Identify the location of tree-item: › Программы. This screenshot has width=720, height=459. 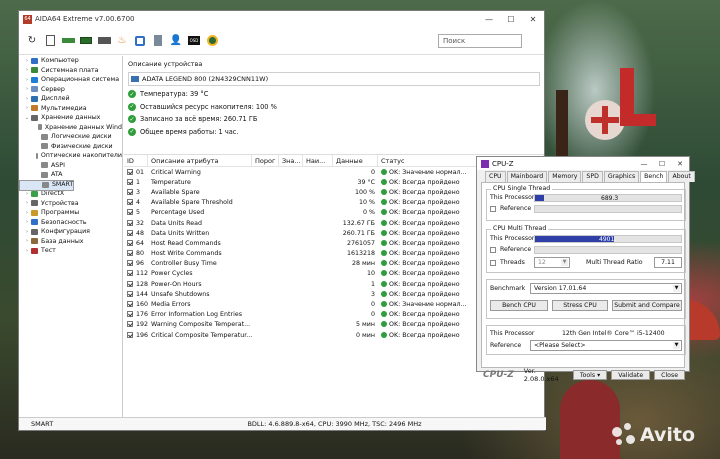
(70, 213).